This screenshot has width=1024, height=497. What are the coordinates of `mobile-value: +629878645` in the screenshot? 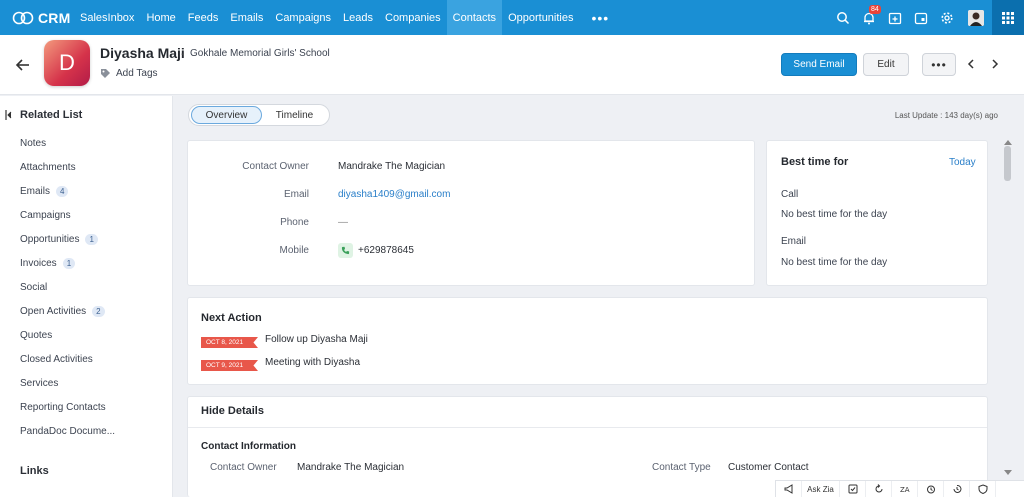 It's located at (386, 250).